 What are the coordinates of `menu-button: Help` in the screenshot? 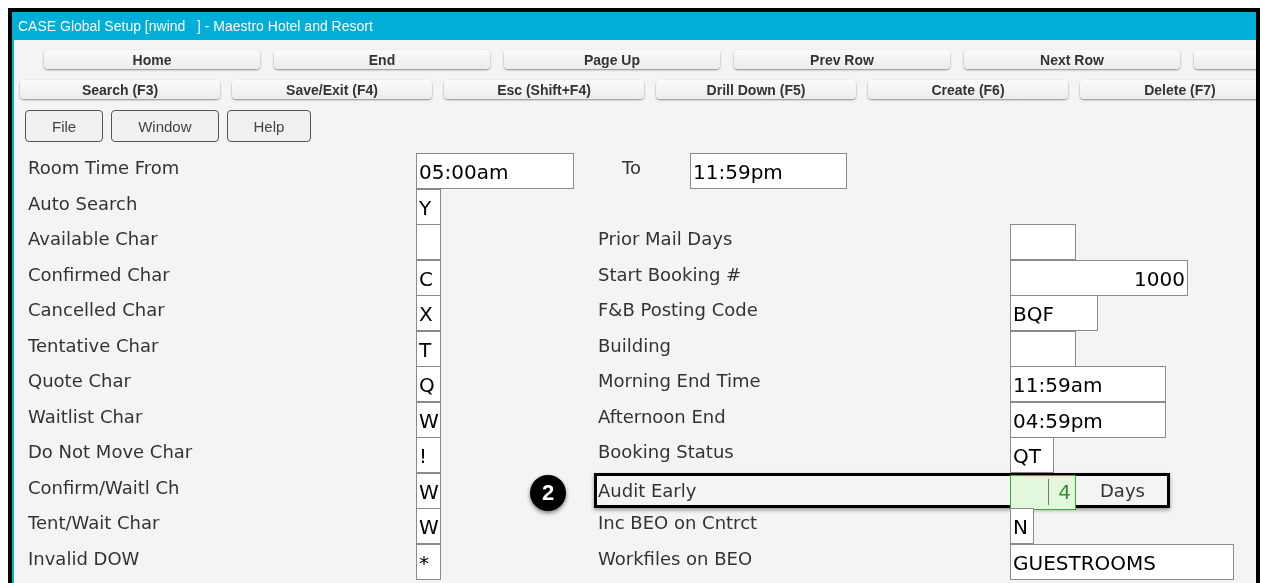 It's located at (269, 126).